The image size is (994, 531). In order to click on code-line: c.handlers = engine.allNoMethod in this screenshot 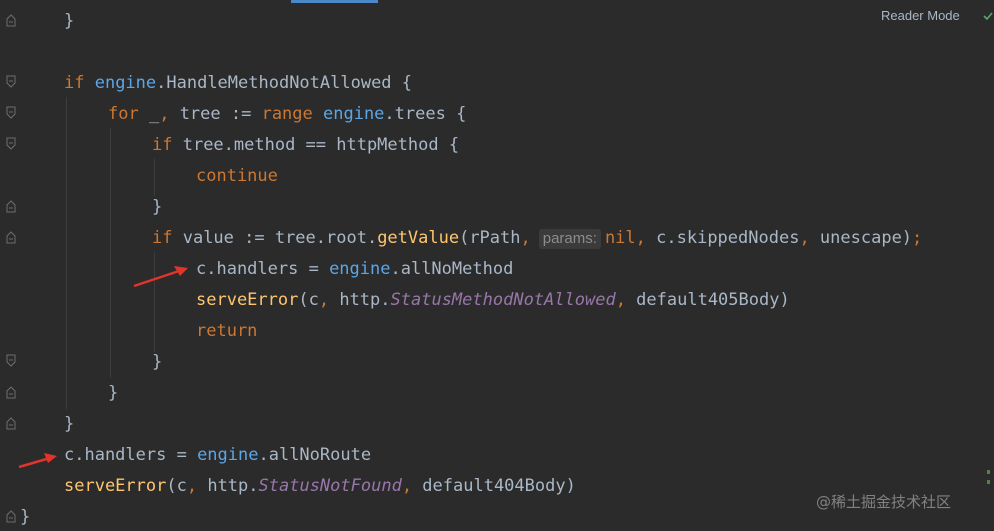, I will do `click(354, 269)`.